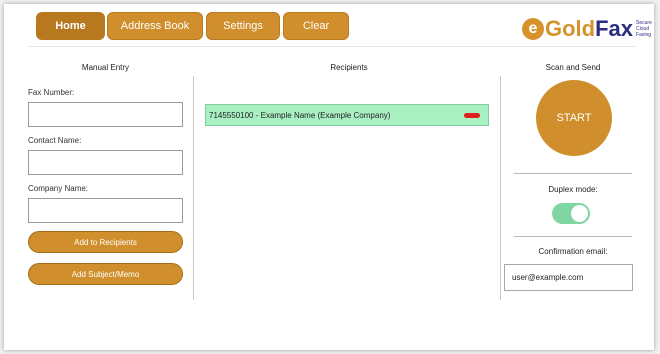 Image resolution: width=660 pixels, height=354 pixels. Describe the element at coordinates (579, 213) in the screenshot. I see `toggle-knob` at that location.